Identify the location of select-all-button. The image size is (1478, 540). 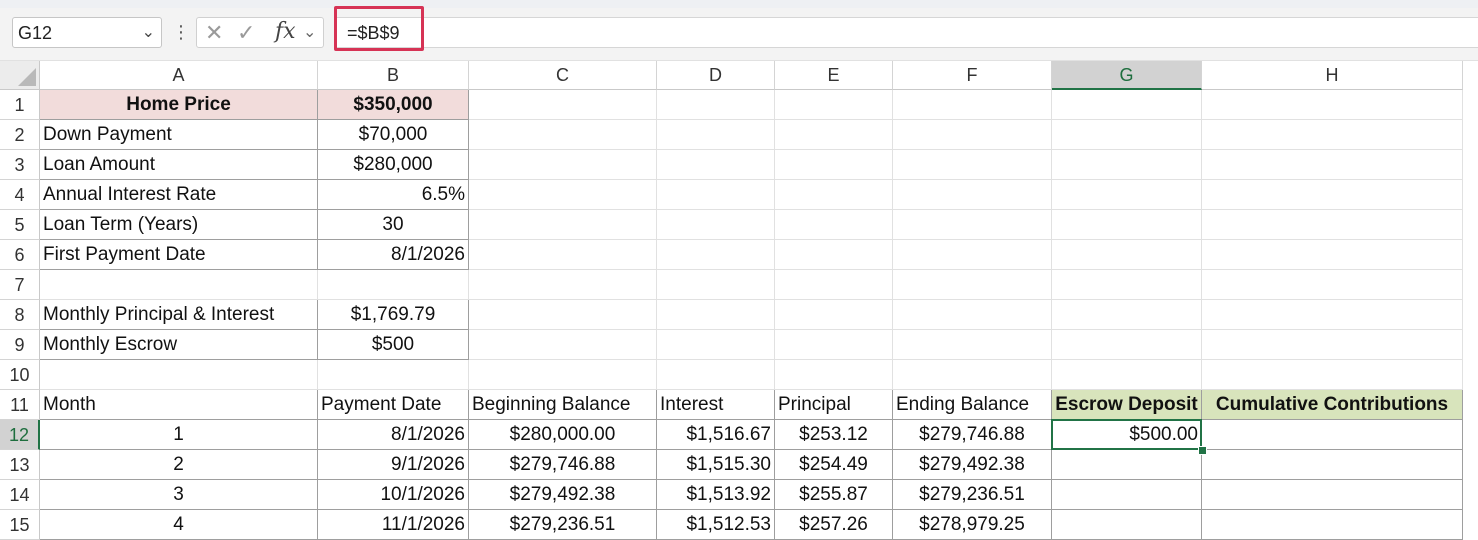
(20, 75).